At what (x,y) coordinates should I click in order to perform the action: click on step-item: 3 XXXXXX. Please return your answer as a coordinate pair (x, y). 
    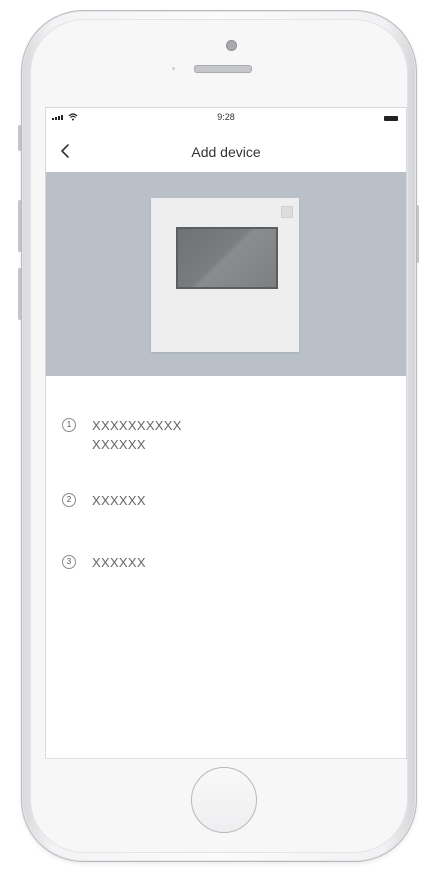
    Looking at the image, I should click on (104, 562).